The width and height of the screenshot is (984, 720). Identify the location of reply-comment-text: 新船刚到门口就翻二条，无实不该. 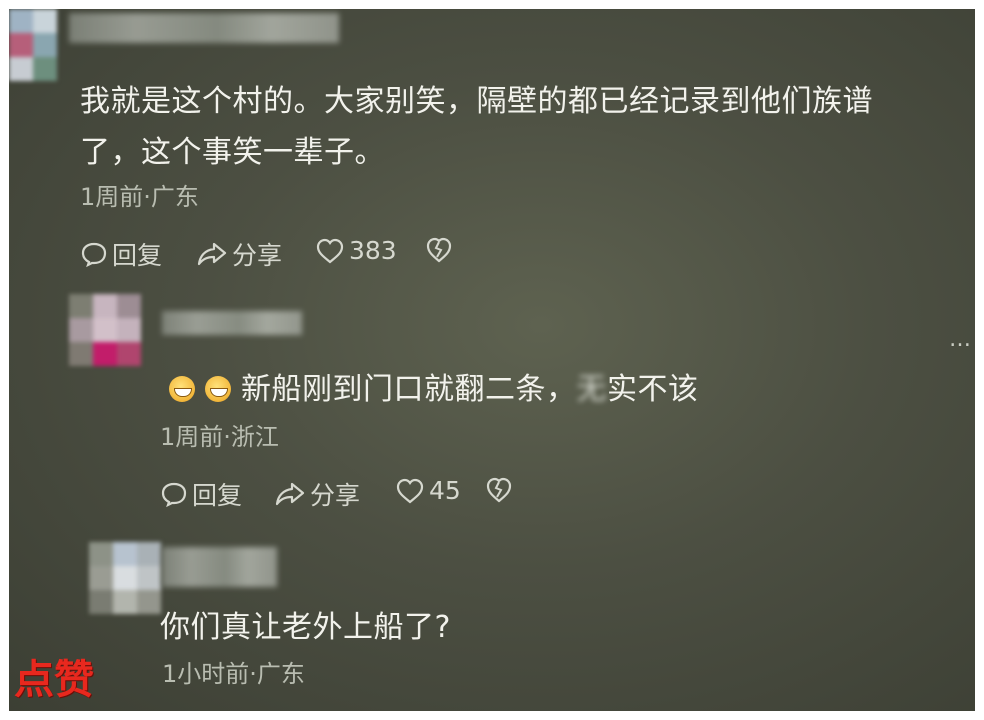
(434, 386).